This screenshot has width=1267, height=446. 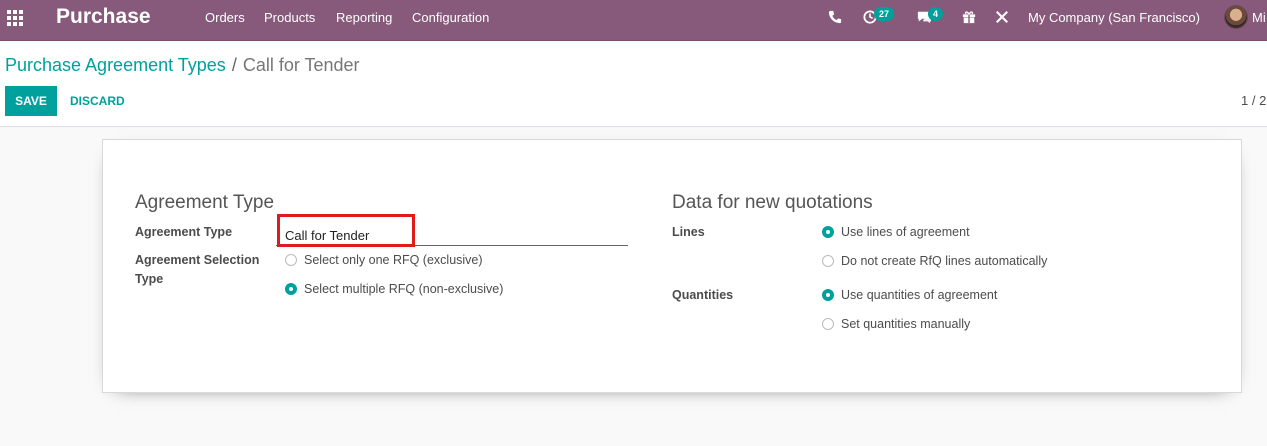 I want to click on save-button: Save, so click(x=31, y=101).